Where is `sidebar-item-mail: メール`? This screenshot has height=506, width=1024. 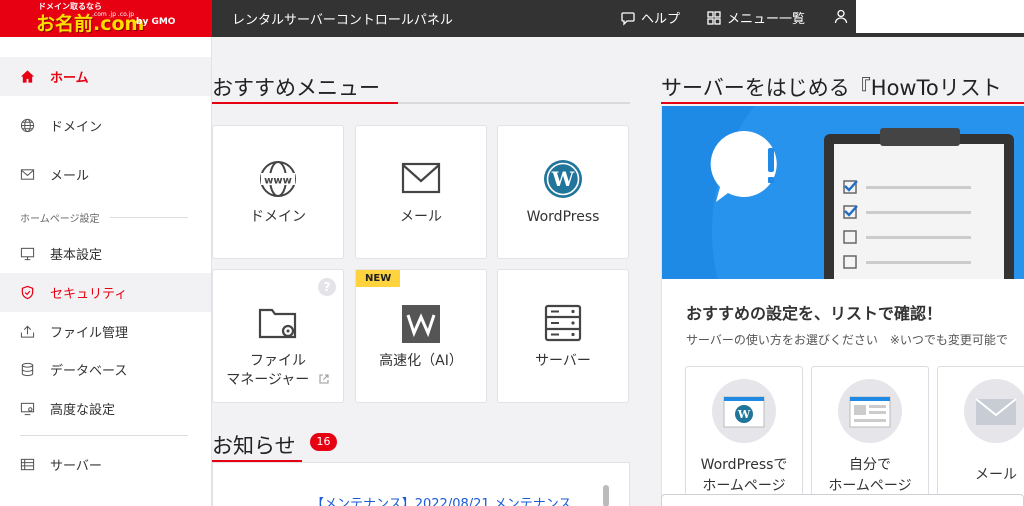 sidebar-item-mail: メール is located at coordinates (105, 174).